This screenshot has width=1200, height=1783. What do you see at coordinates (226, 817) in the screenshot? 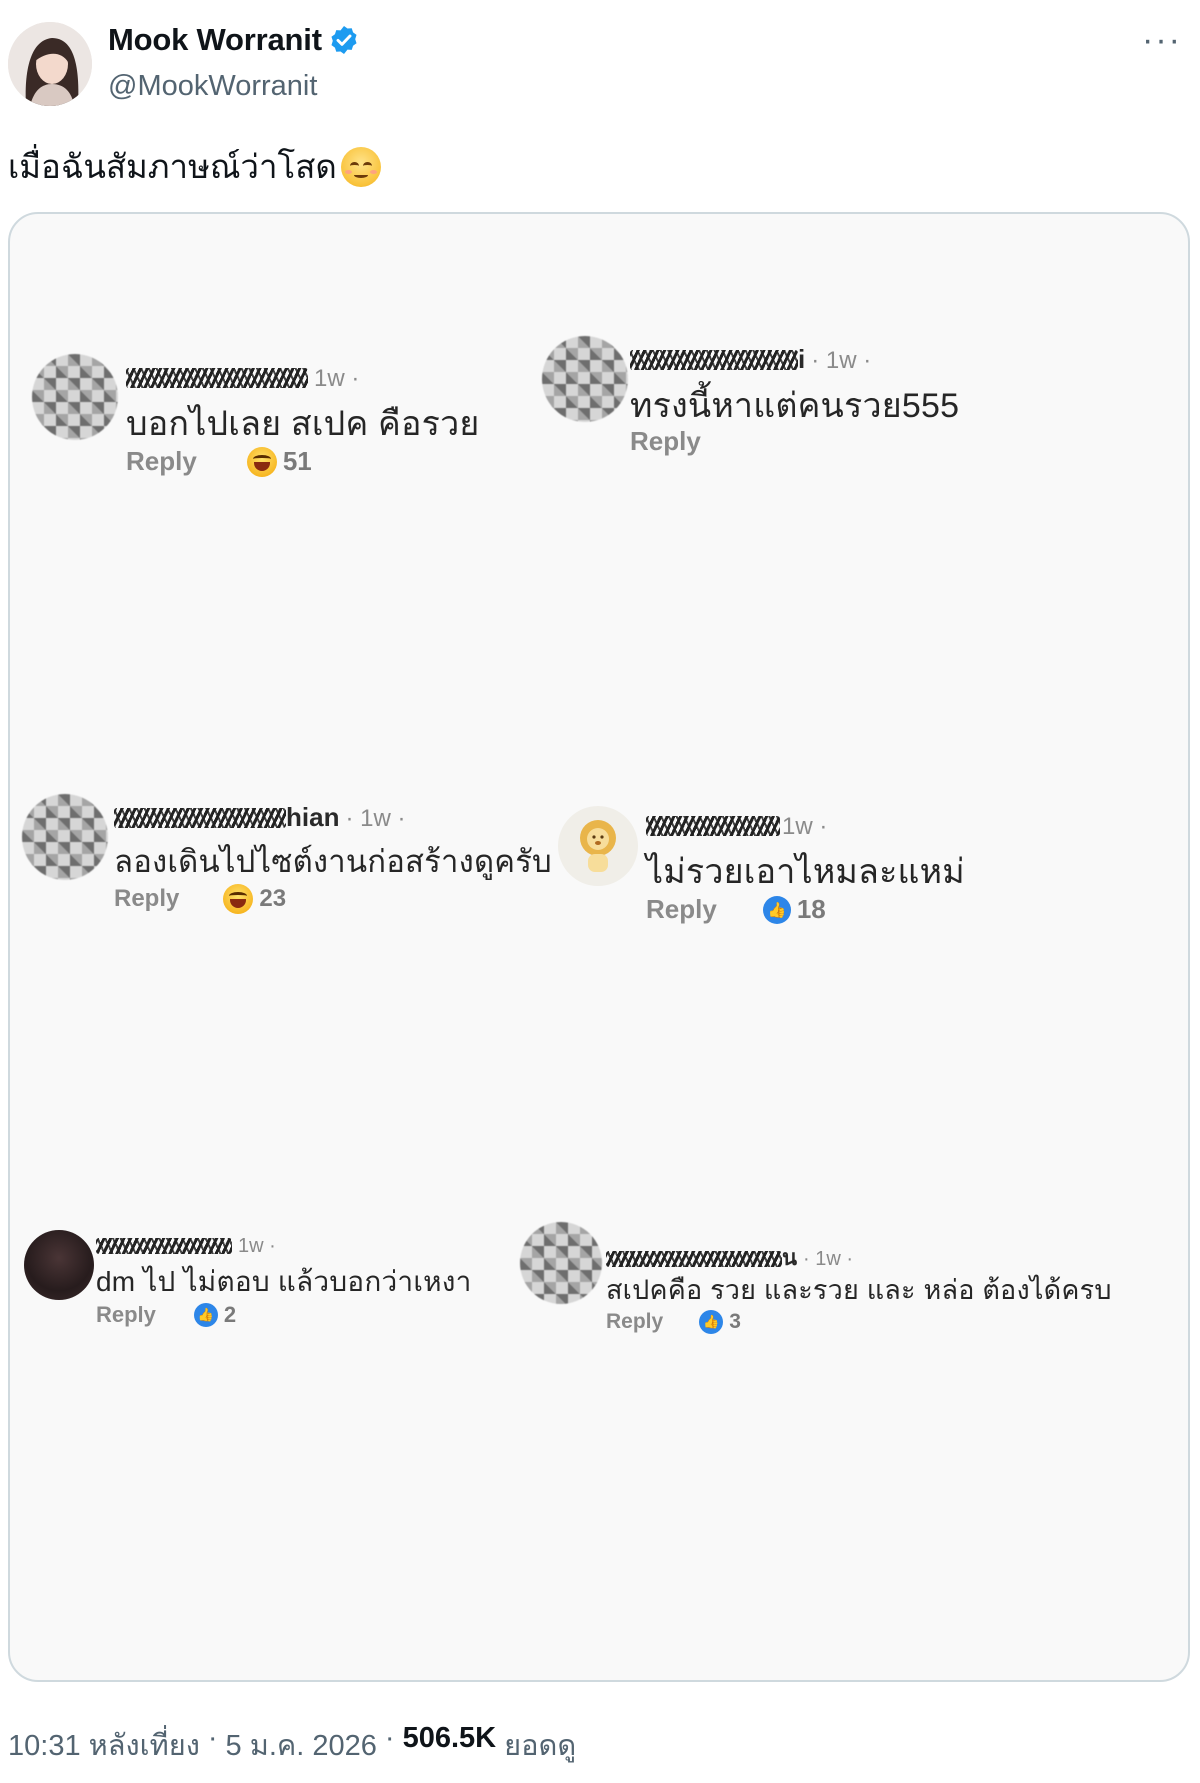
I see `comment-username: hian` at bounding box center [226, 817].